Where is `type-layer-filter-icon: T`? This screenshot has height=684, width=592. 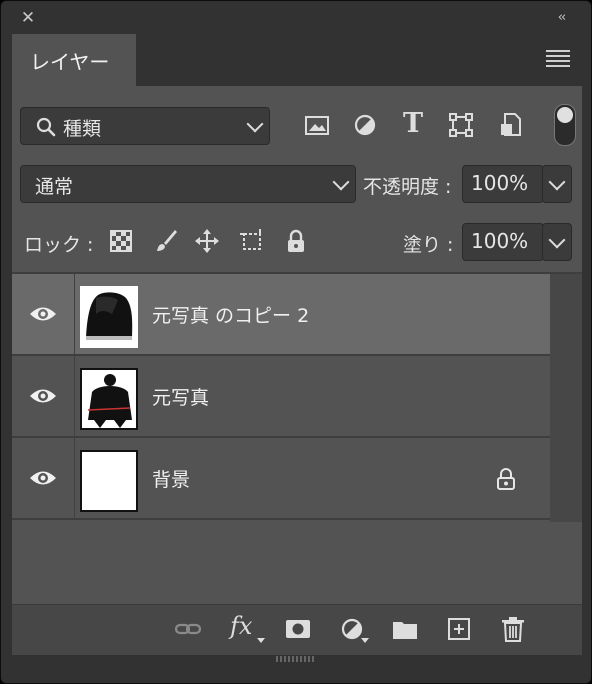
type-layer-filter-icon: T is located at coordinates (413, 124).